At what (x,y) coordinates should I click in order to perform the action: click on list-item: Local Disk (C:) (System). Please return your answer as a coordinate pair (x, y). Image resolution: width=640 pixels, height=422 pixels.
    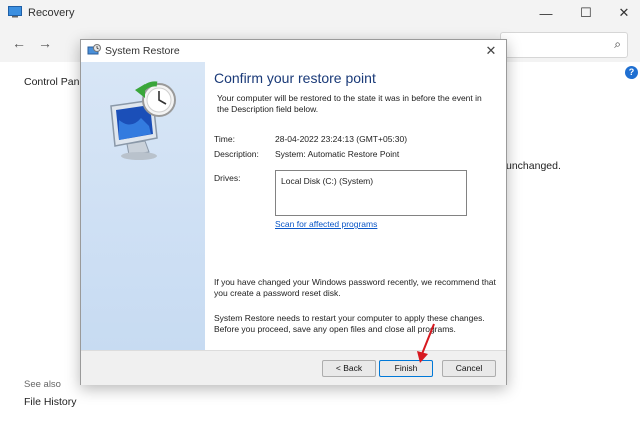
    Looking at the image, I should click on (327, 181).